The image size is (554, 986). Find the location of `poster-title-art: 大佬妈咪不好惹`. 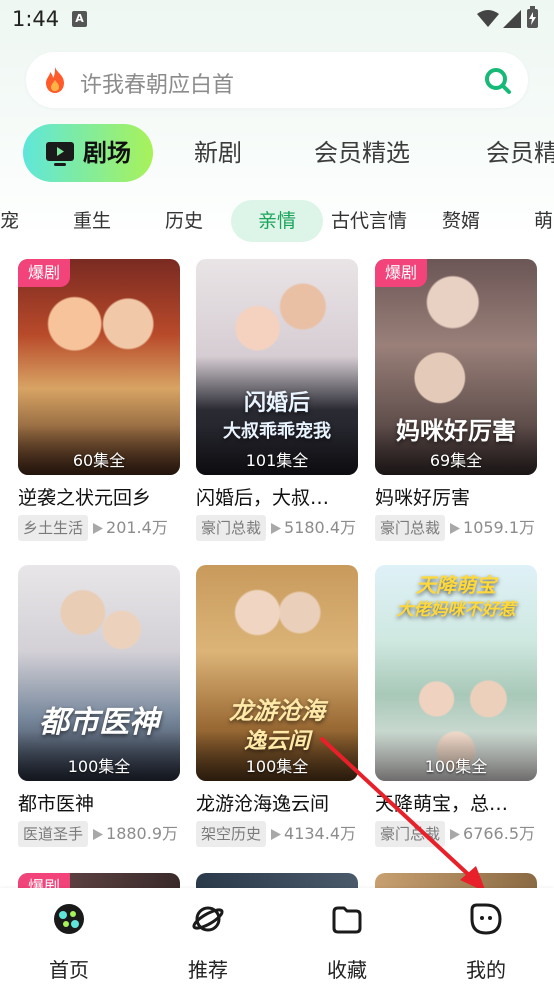

poster-title-art: 大佬妈咪不好惹 is located at coordinates (456, 610).